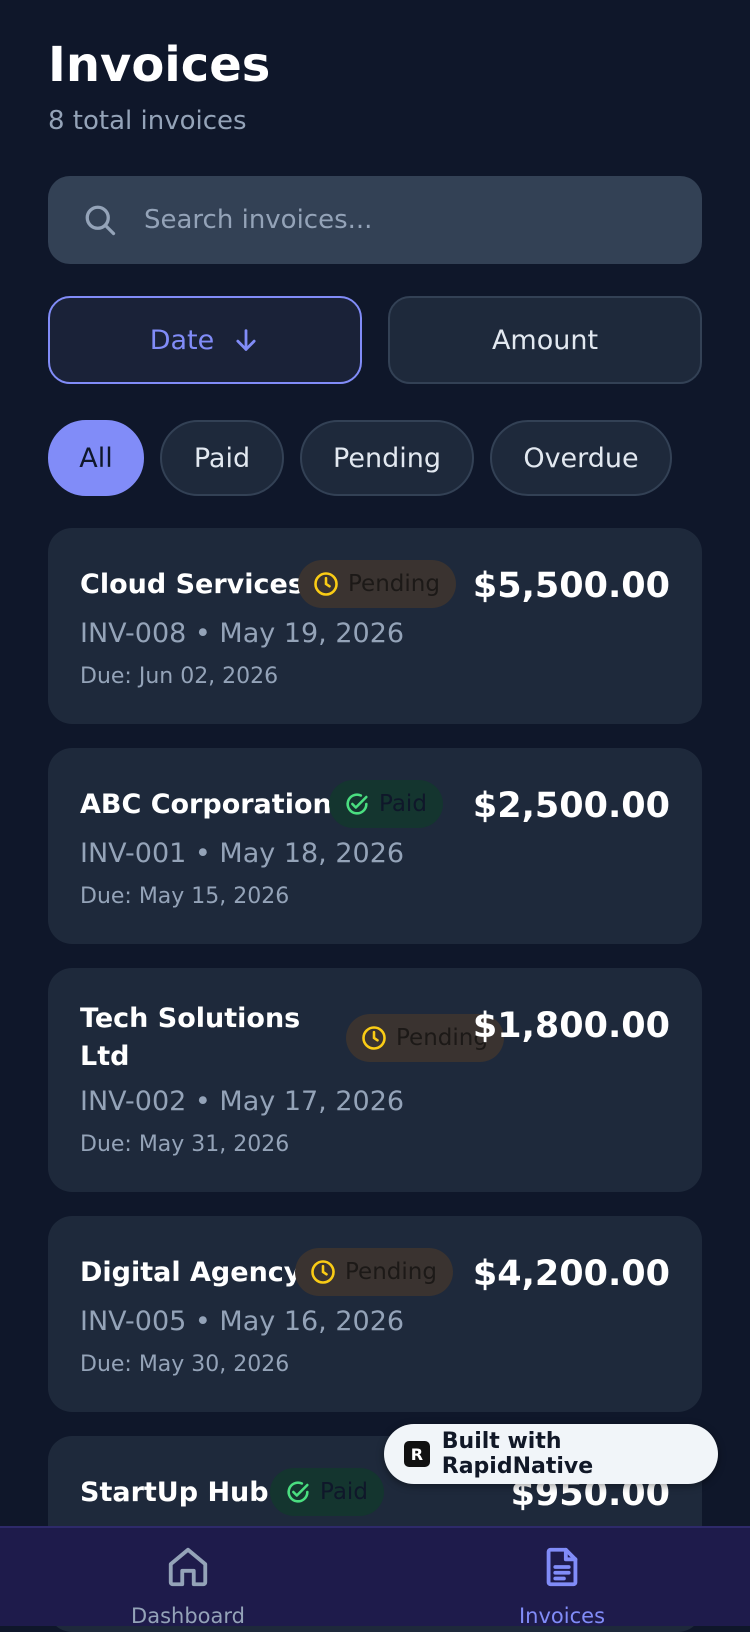 Image resolution: width=750 pixels, height=1632 pixels. Describe the element at coordinates (190, 1037) in the screenshot. I see `client-name: Tech Solutions Ltd` at that location.